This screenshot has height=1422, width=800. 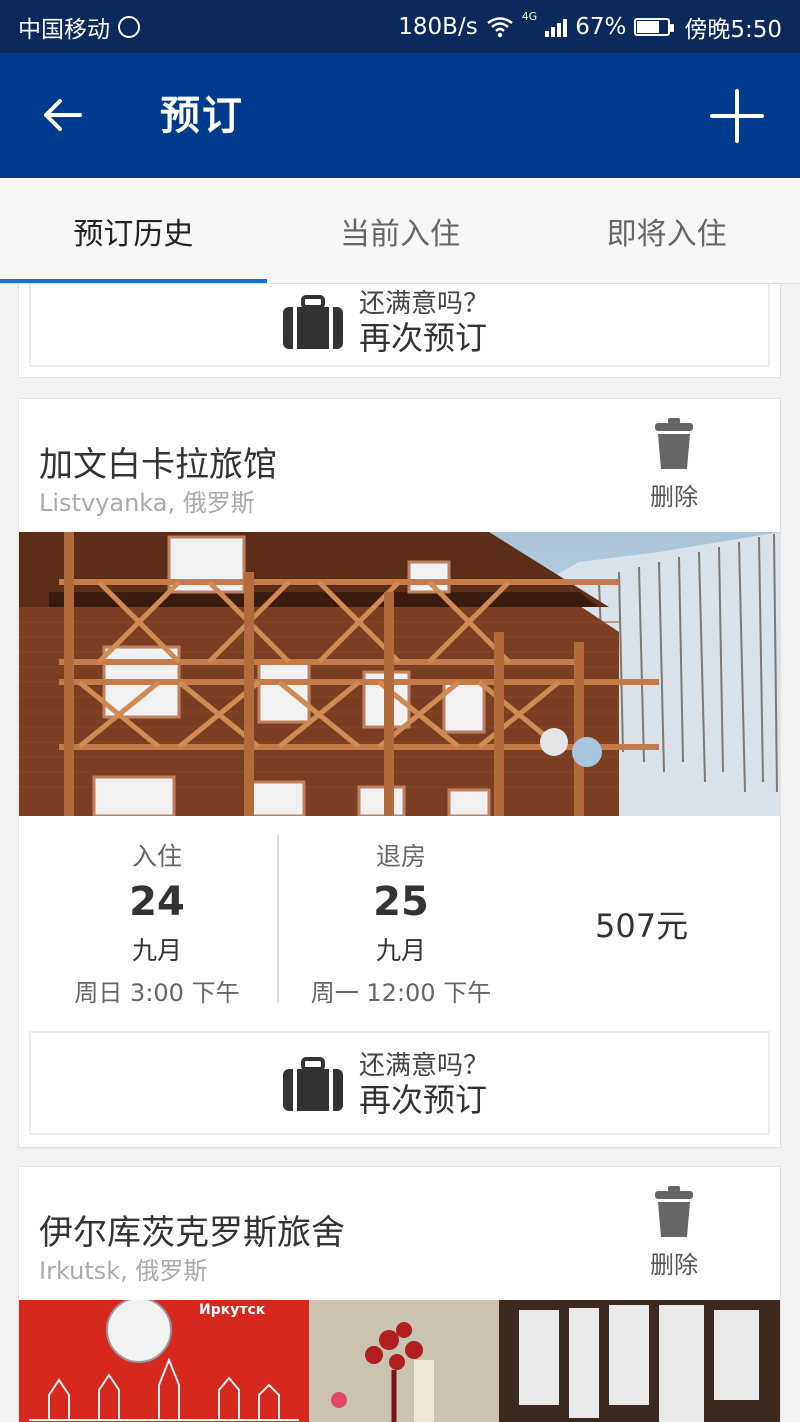 I want to click on checkin-month: 九月, so click(x=156, y=950).